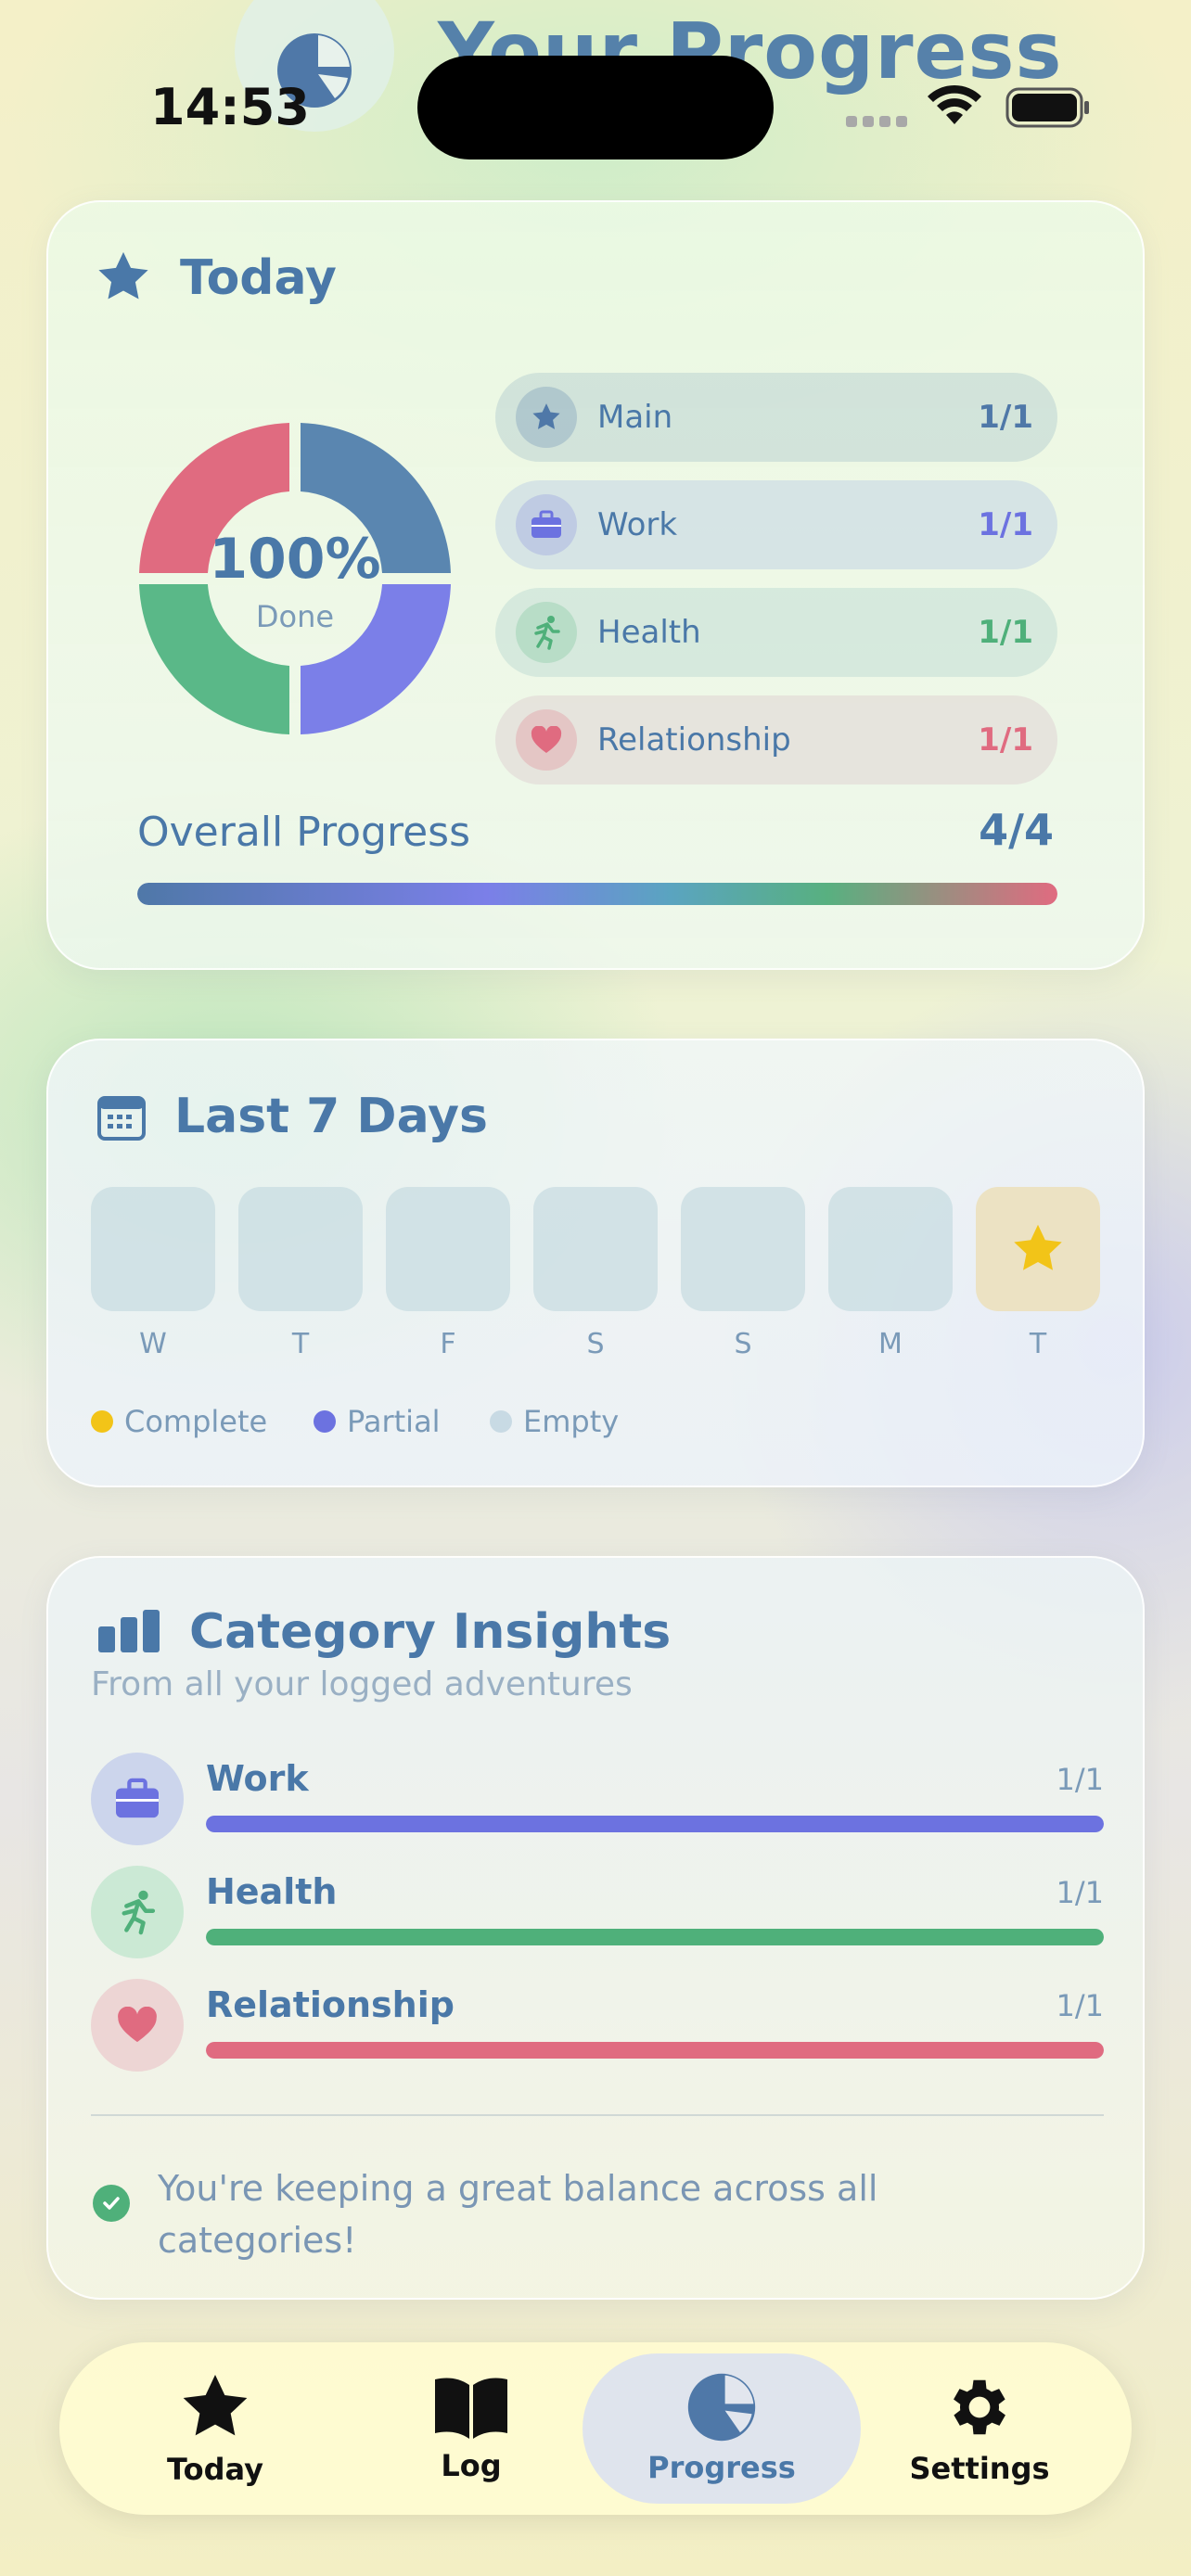  I want to click on tab-label: Settings, so click(980, 2468).